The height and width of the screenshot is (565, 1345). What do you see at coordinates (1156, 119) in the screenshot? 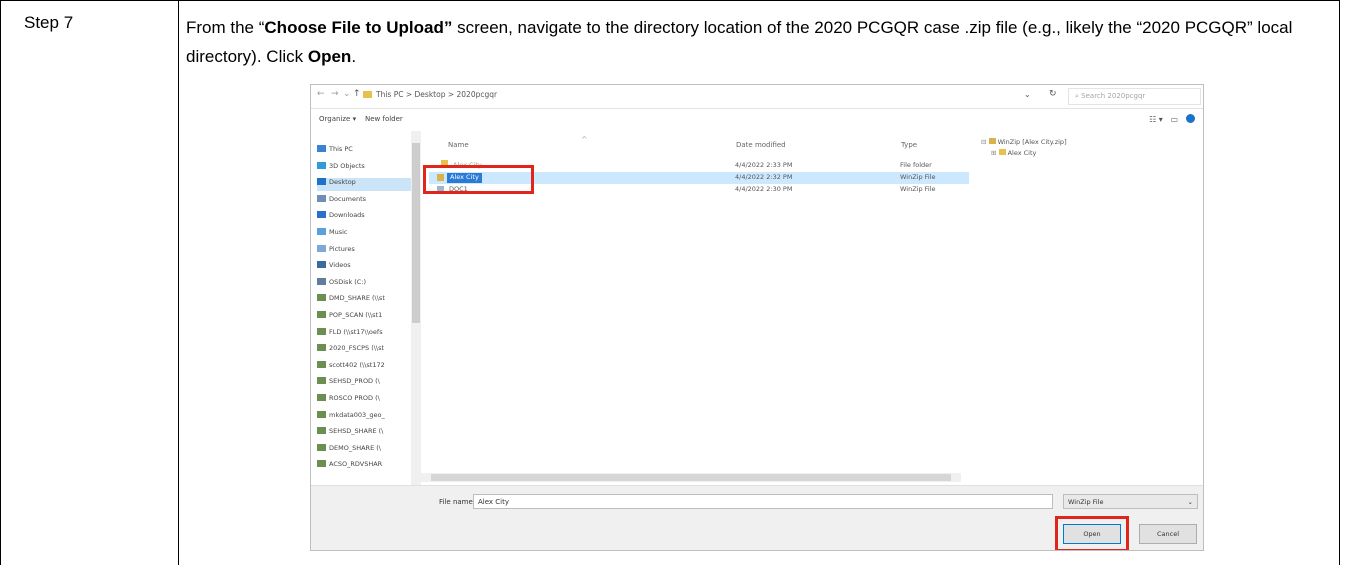
I see `view-icon: ☷ ▾` at bounding box center [1156, 119].